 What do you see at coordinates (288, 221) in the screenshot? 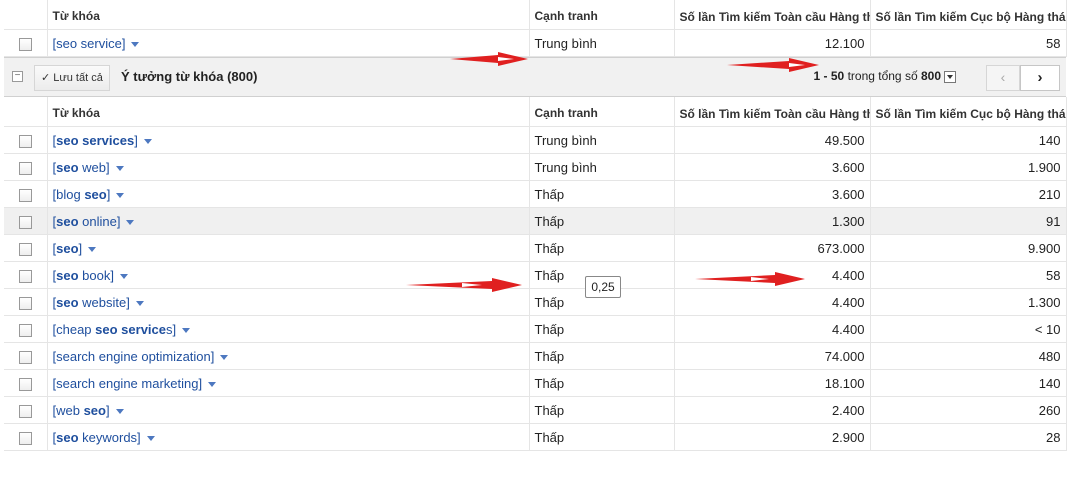
I see `keyword-cell: [seo online]` at bounding box center [288, 221].